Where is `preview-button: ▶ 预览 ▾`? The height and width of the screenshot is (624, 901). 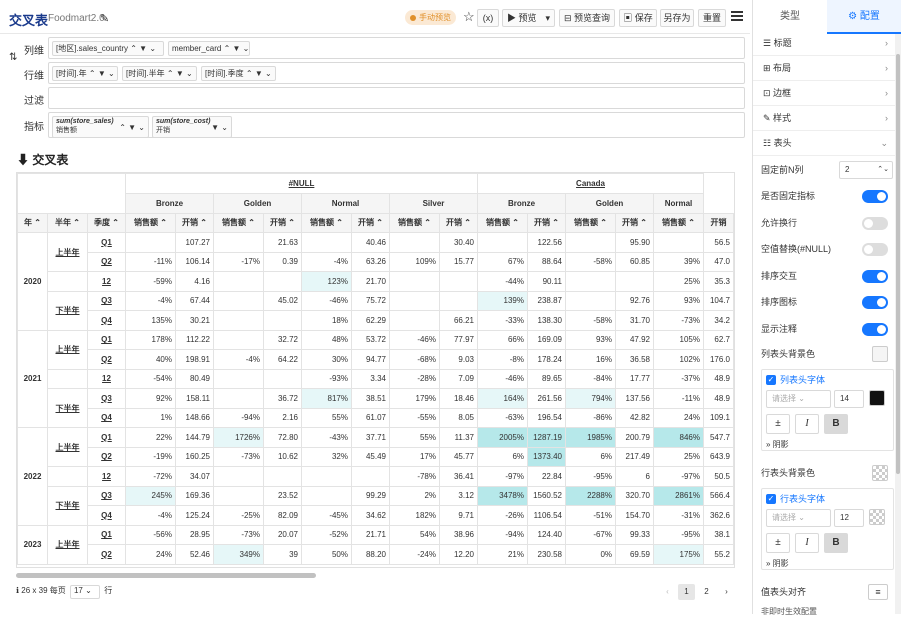
preview-button: ▶ 预览 ▾ is located at coordinates (528, 18).